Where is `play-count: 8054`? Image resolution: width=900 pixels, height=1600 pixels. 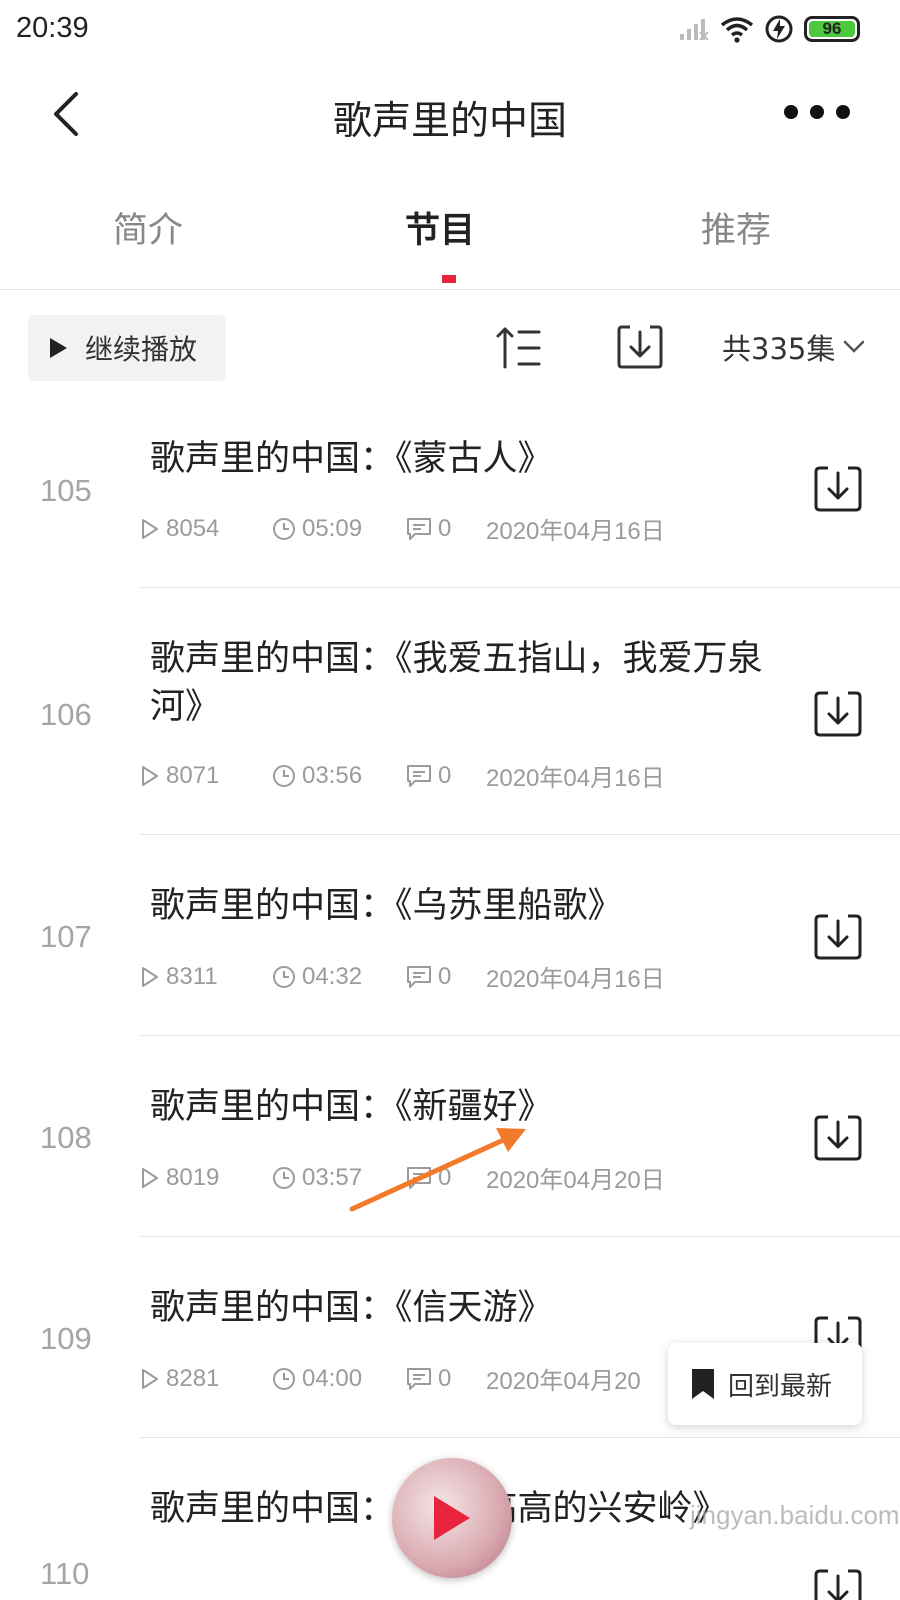 play-count: 8054 is located at coordinates (206, 529).